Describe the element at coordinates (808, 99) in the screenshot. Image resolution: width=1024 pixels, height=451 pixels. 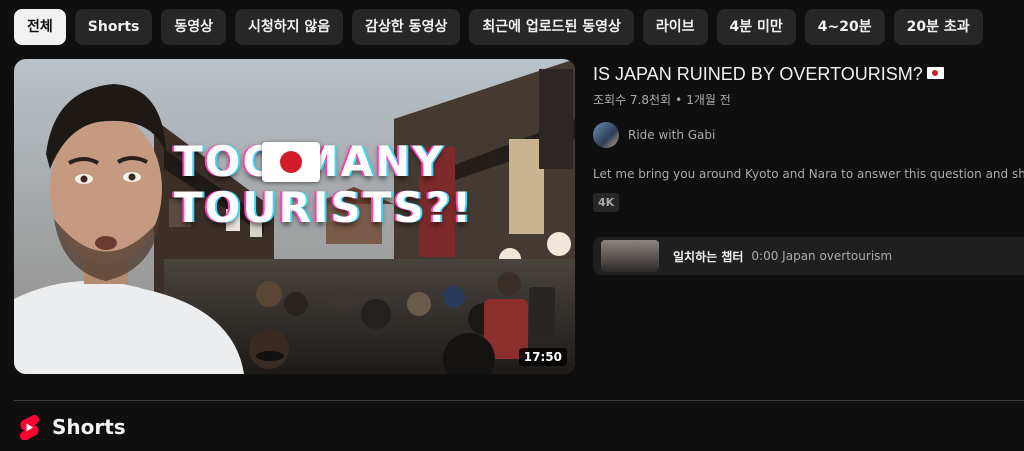
I see `video-metadata: 조회수 7.8천회 • 1개월 전` at that location.